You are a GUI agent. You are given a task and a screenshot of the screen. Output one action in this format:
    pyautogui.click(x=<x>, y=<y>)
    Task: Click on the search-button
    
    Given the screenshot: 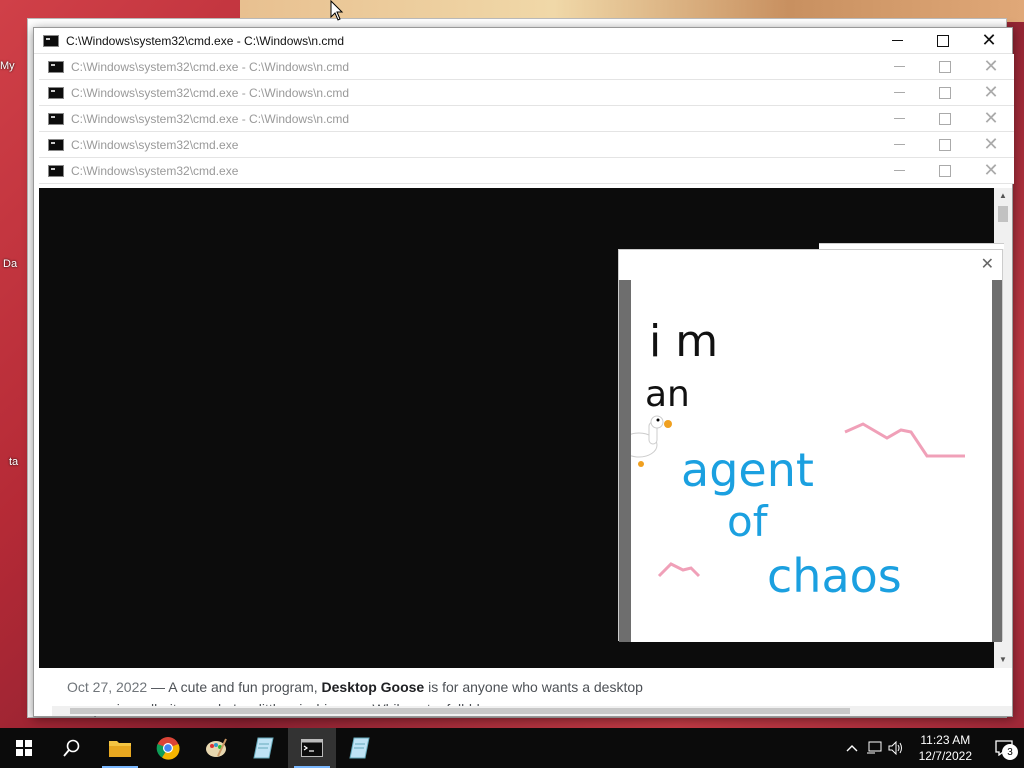 What is the action you would take?
    pyautogui.click(x=72, y=748)
    